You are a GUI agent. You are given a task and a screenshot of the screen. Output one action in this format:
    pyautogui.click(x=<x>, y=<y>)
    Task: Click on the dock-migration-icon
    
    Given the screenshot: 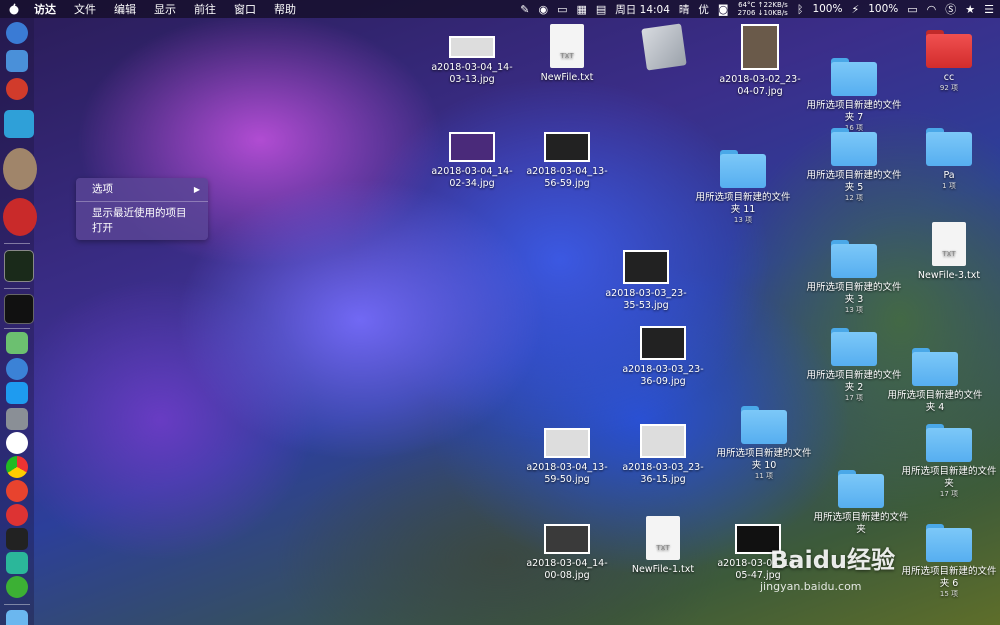 What is the action you would take?
    pyautogui.click(x=19, y=124)
    